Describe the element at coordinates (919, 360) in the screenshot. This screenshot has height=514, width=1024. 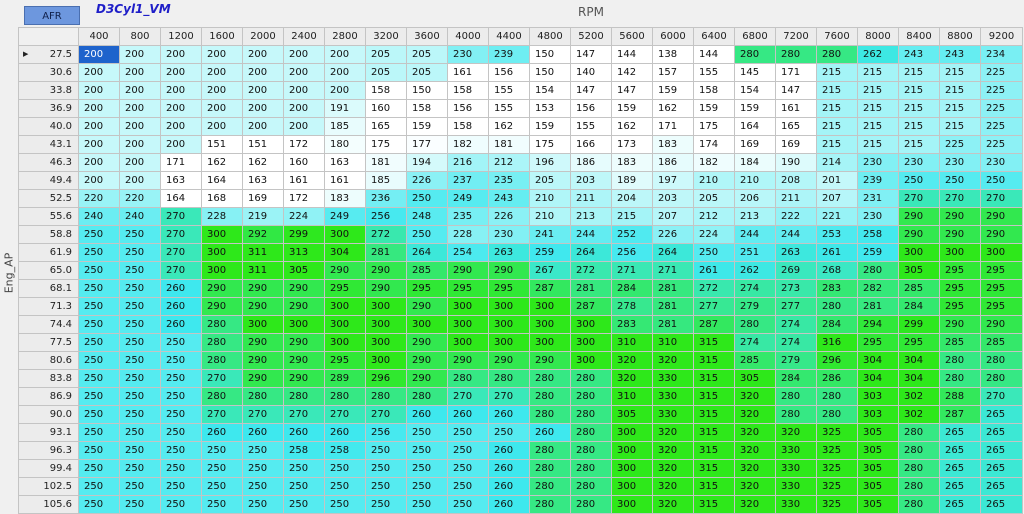
I see `map-cell: 304` at that location.